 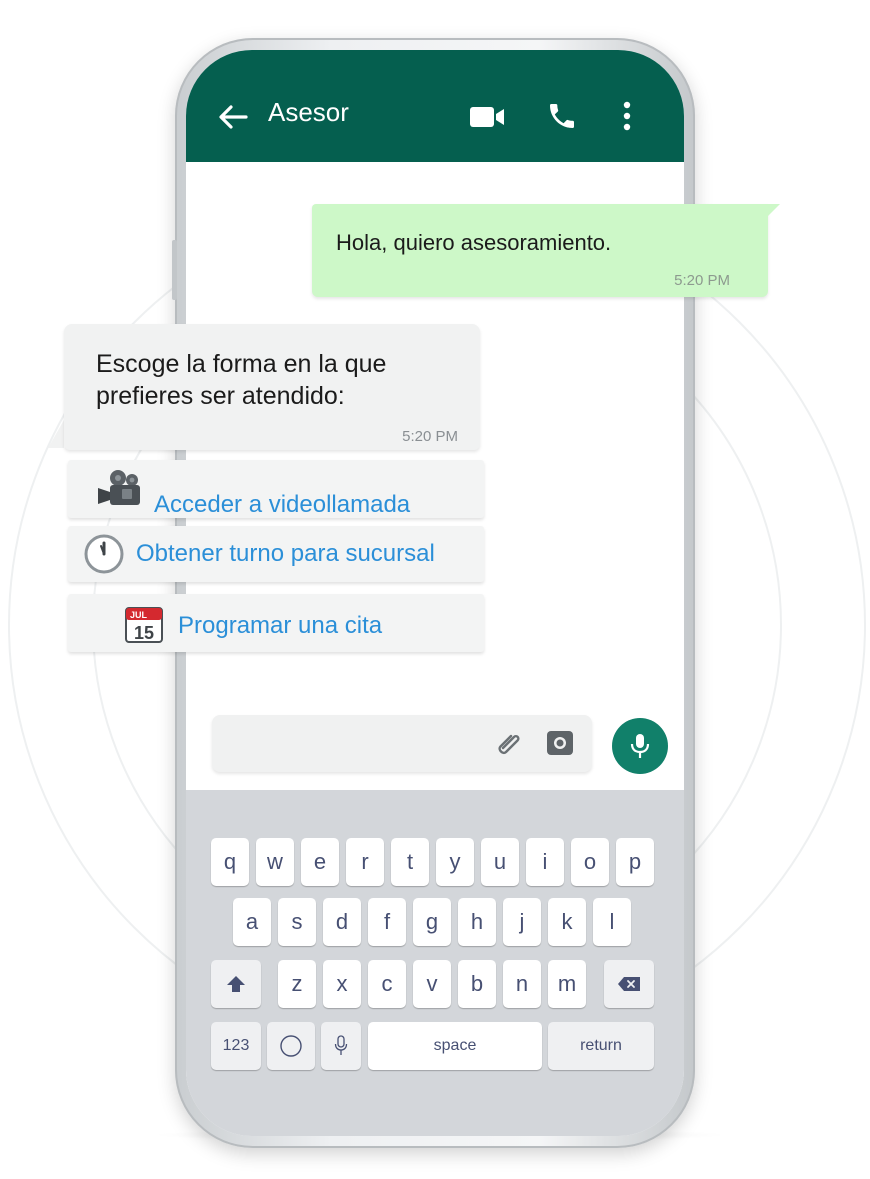 I want to click on key-r: r, so click(x=365, y=862).